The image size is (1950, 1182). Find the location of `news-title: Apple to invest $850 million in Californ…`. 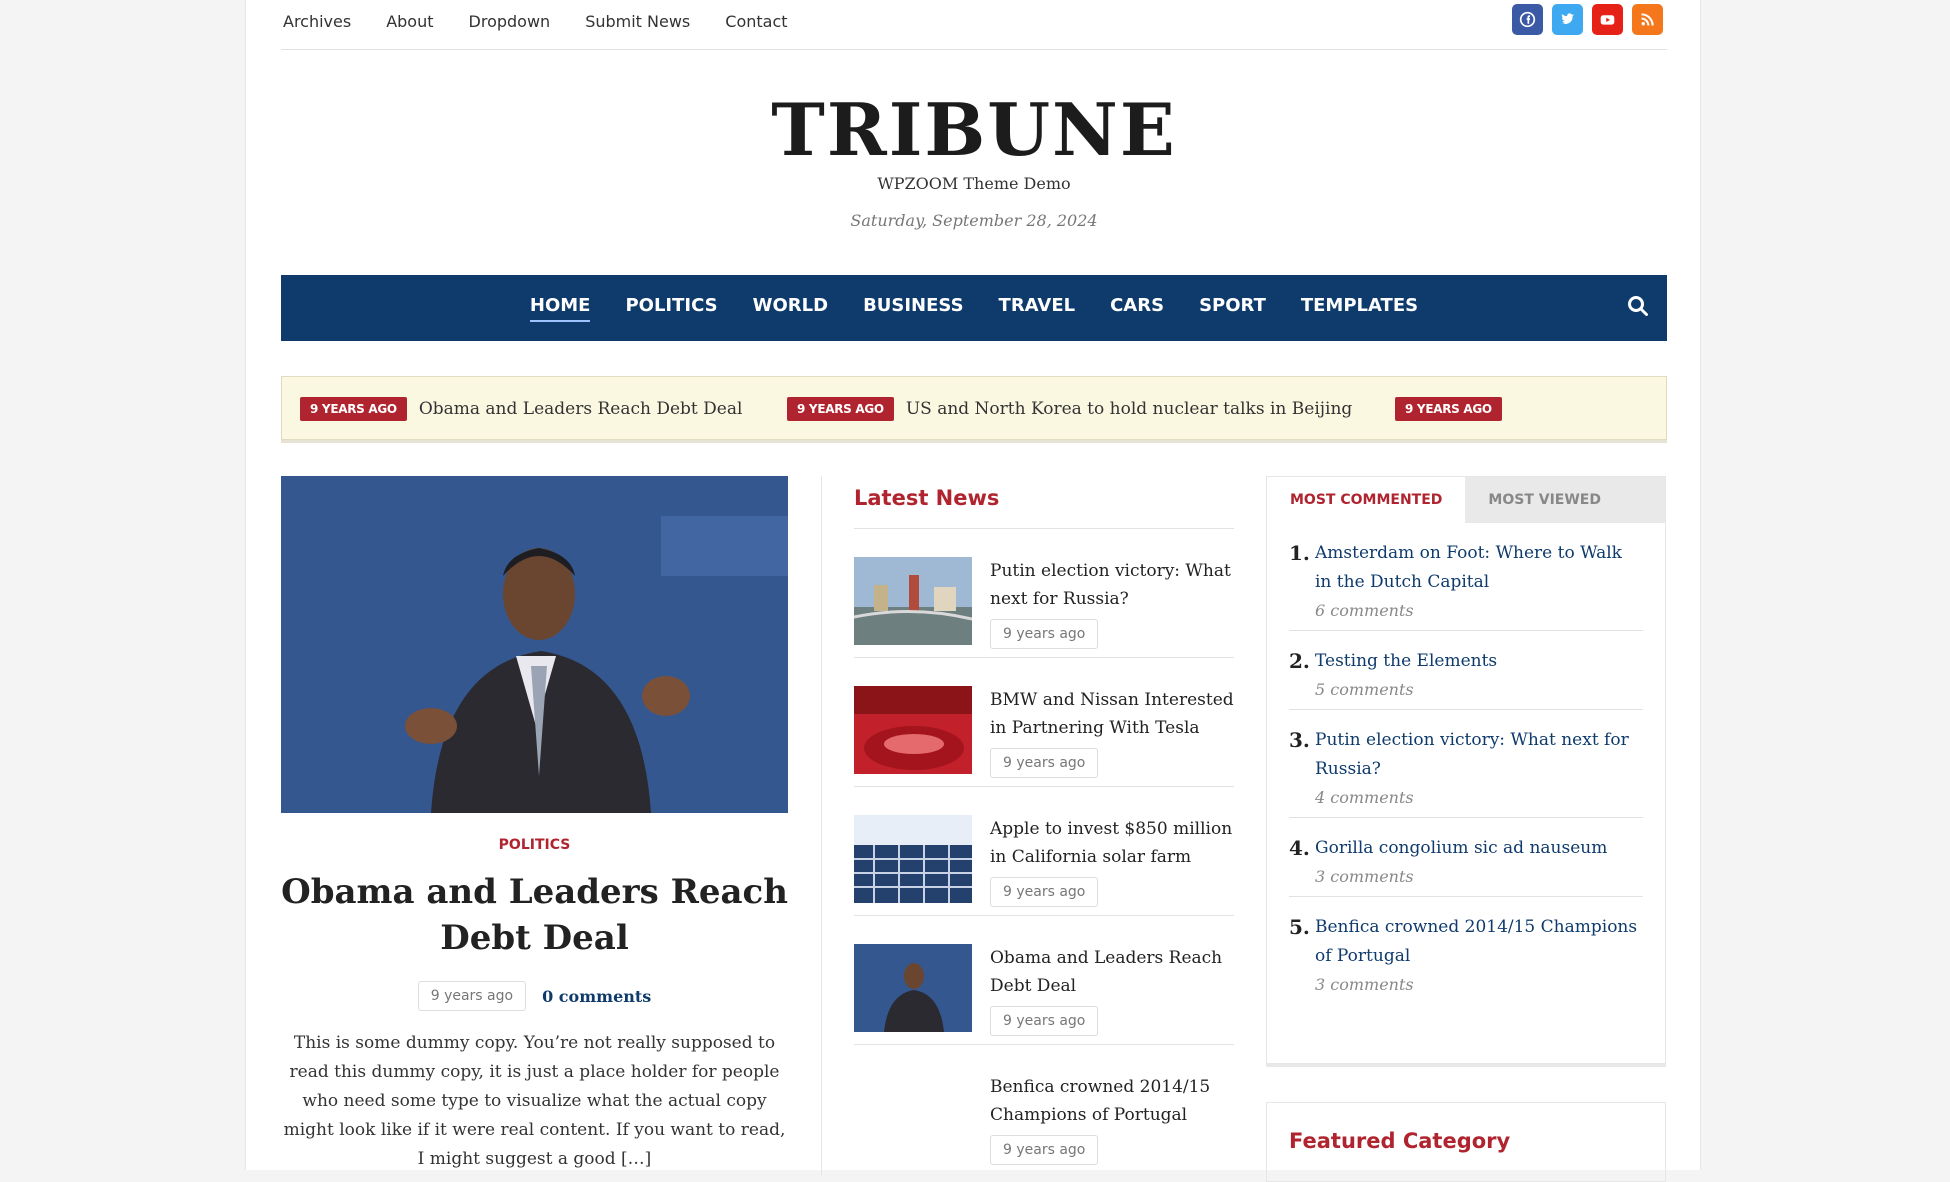

news-title: Apple to invest $850 million in Californ… is located at coordinates (1112, 843).